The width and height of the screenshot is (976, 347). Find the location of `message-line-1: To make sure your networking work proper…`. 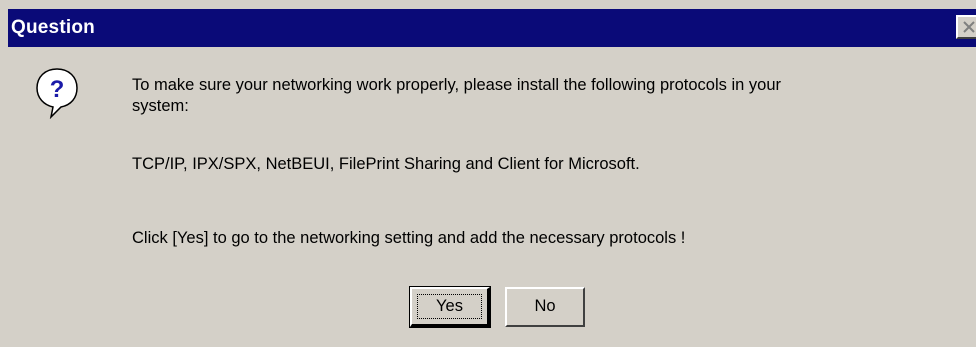

message-line-1: To make sure your networking work proper… is located at coordinates (457, 85).